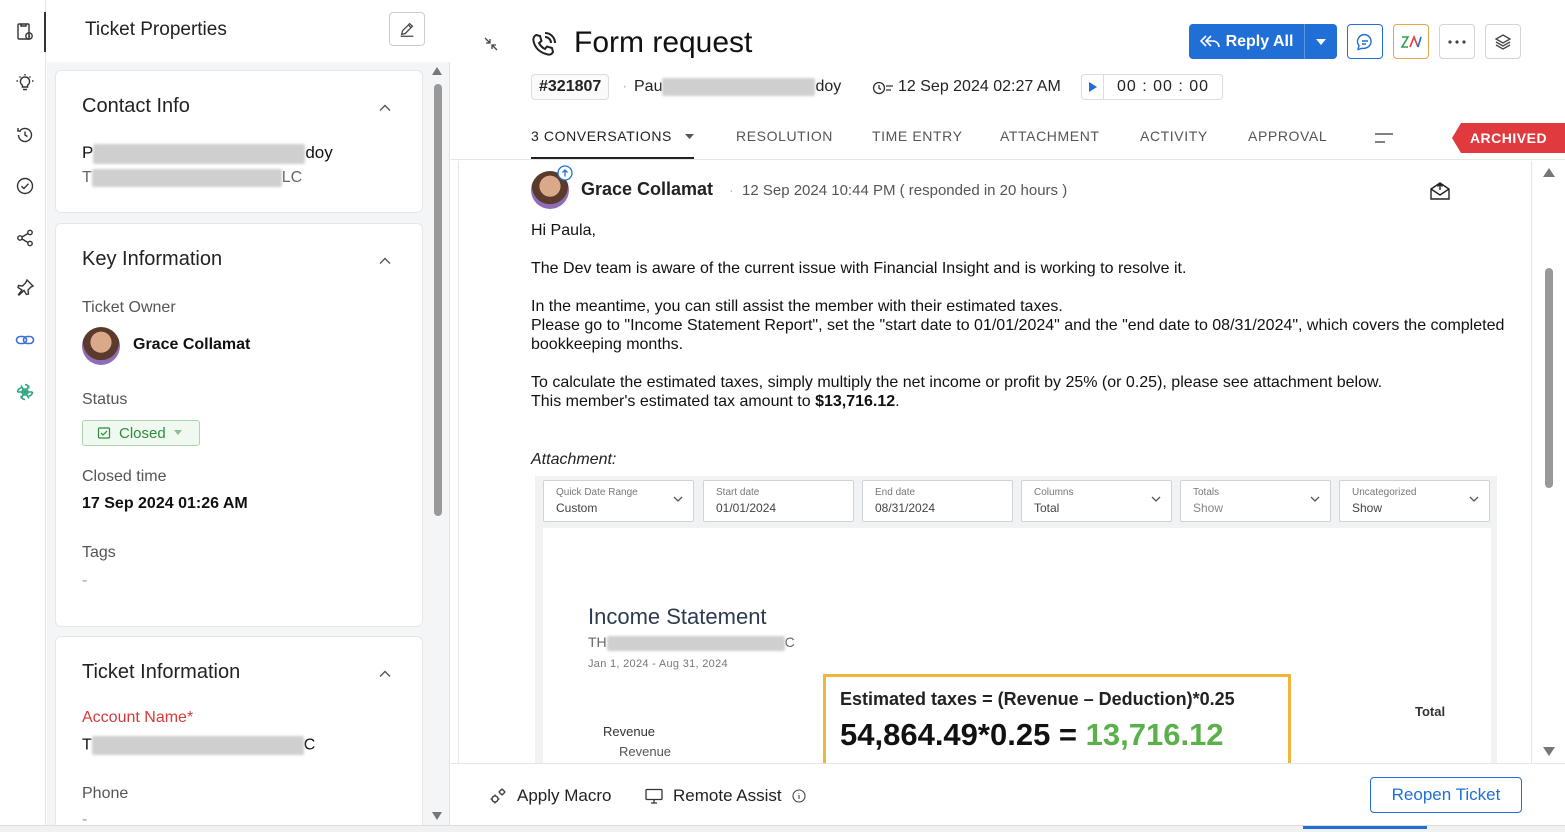 Image resolution: width=1565 pixels, height=832 pixels. Describe the element at coordinates (152, 259) in the screenshot. I see `key-information-heading: Key Information` at that location.